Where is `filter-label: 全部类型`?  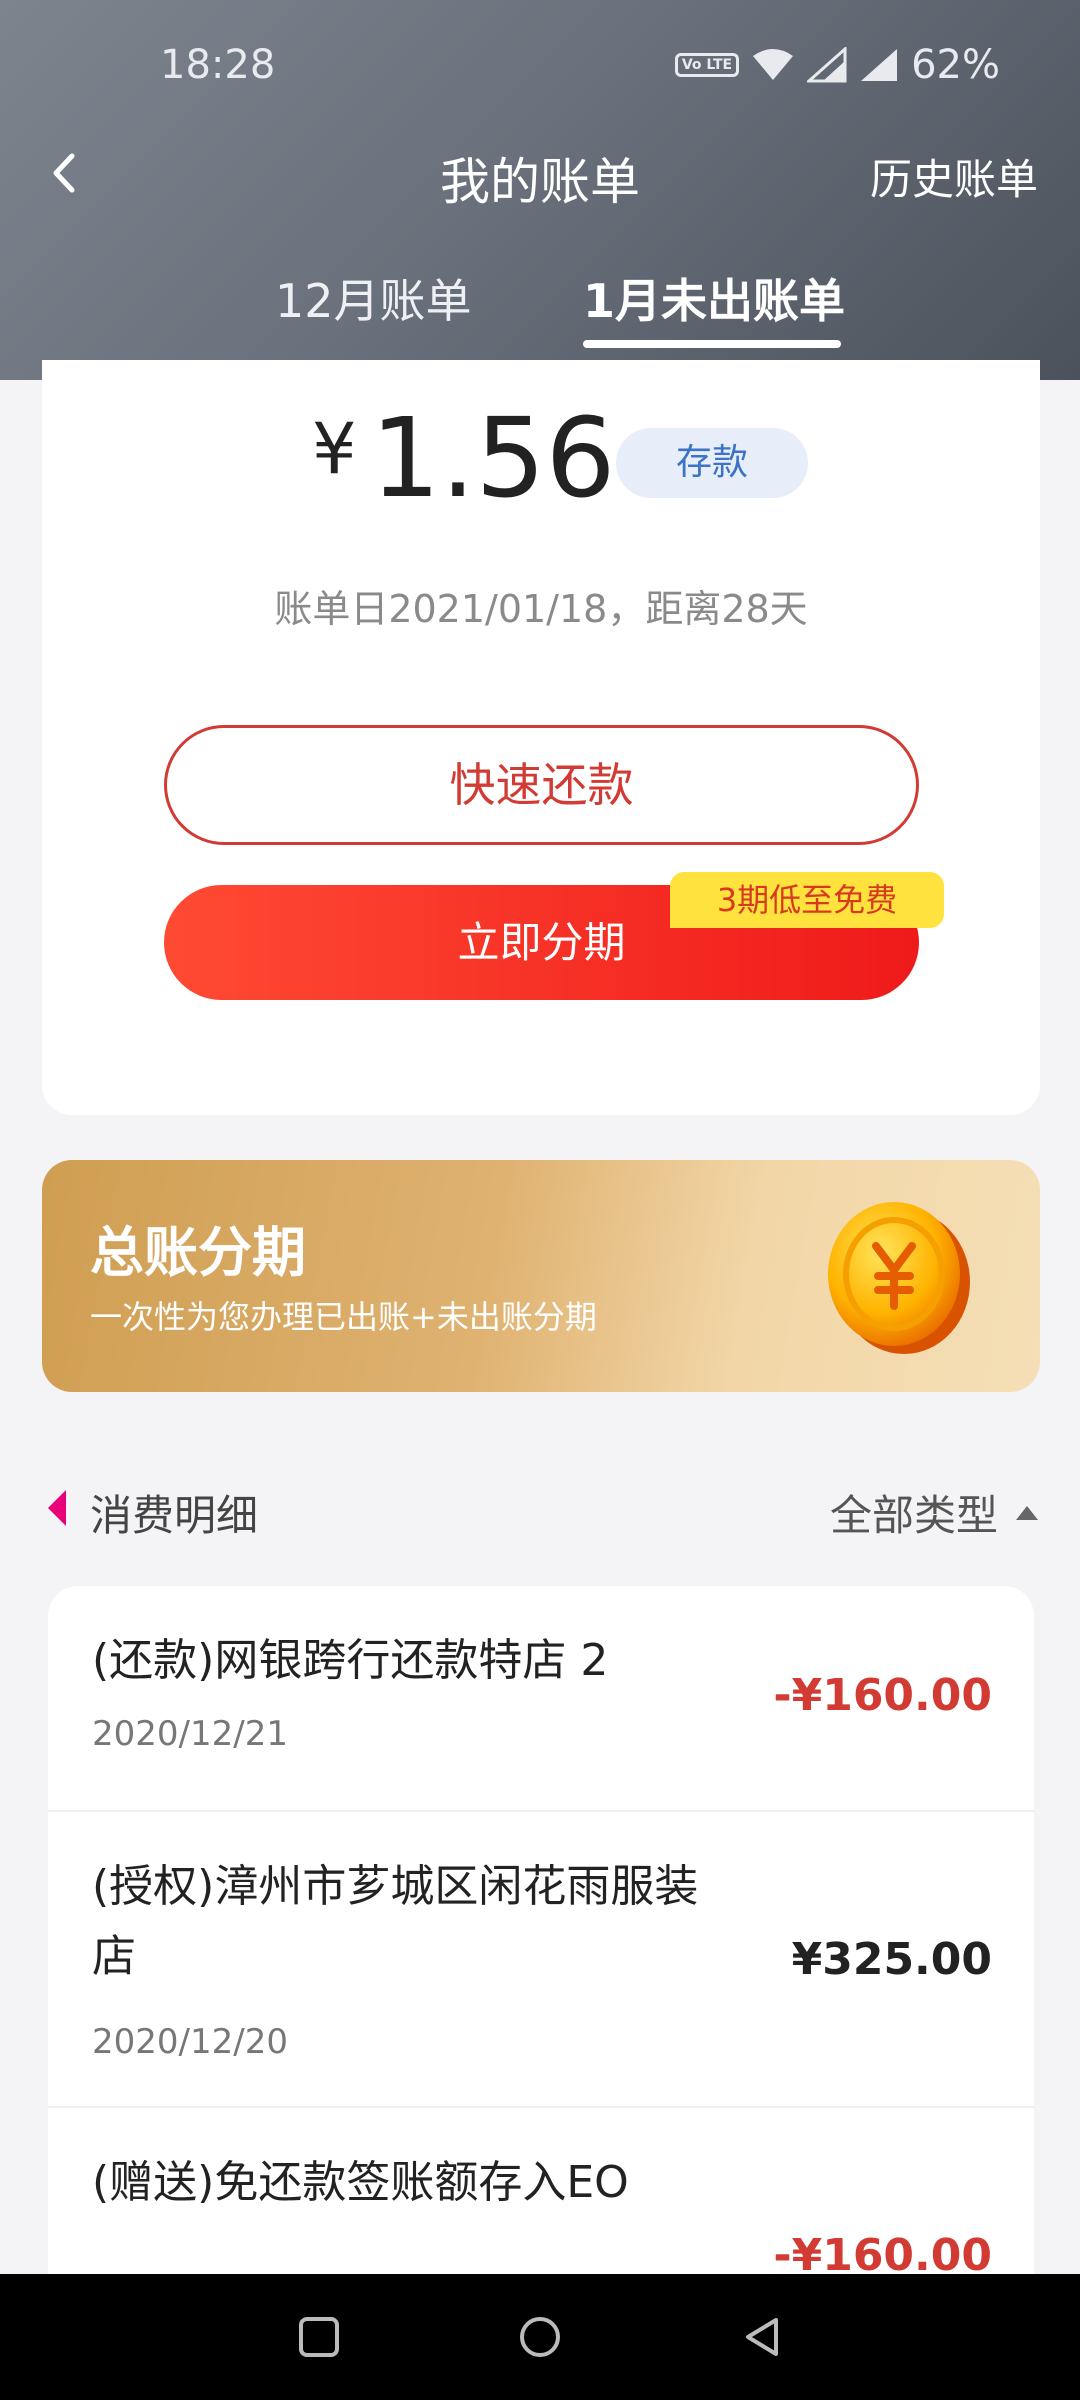
filter-label: 全部类型 is located at coordinates (913, 1515).